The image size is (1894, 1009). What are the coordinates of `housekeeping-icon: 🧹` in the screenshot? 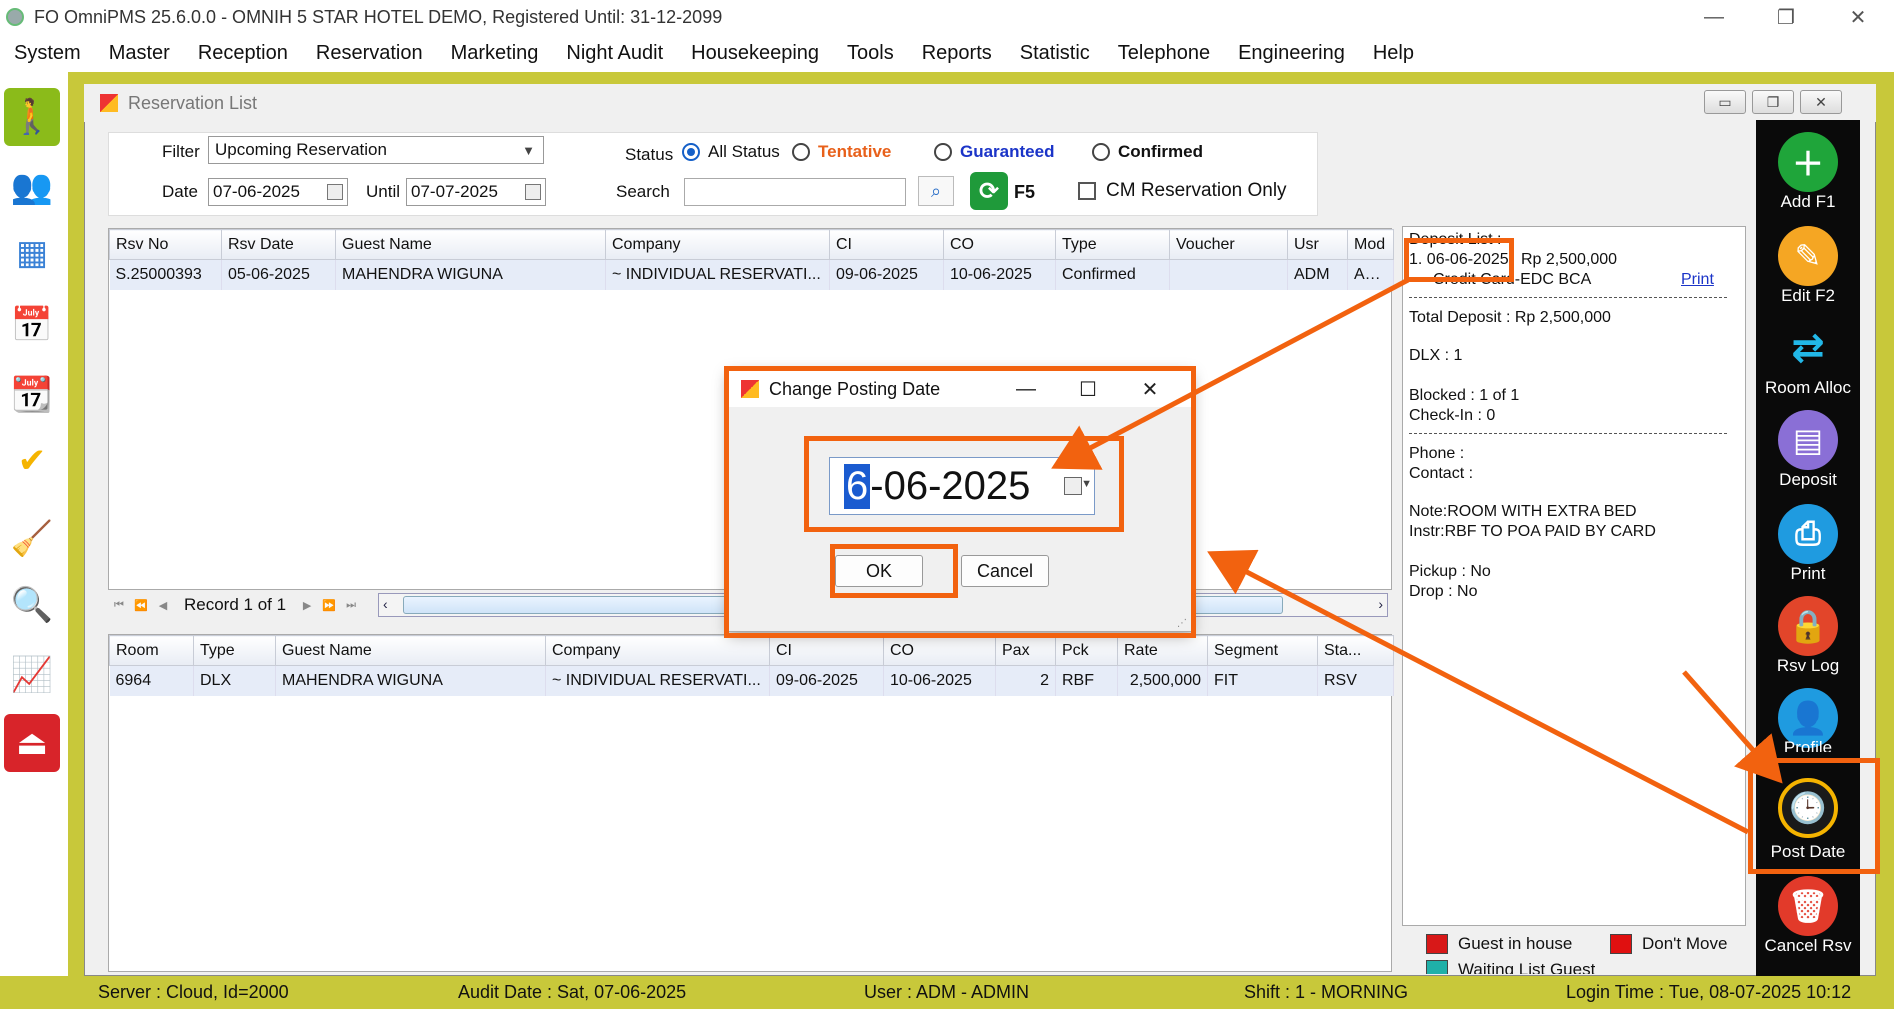 It's located at (32, 539).